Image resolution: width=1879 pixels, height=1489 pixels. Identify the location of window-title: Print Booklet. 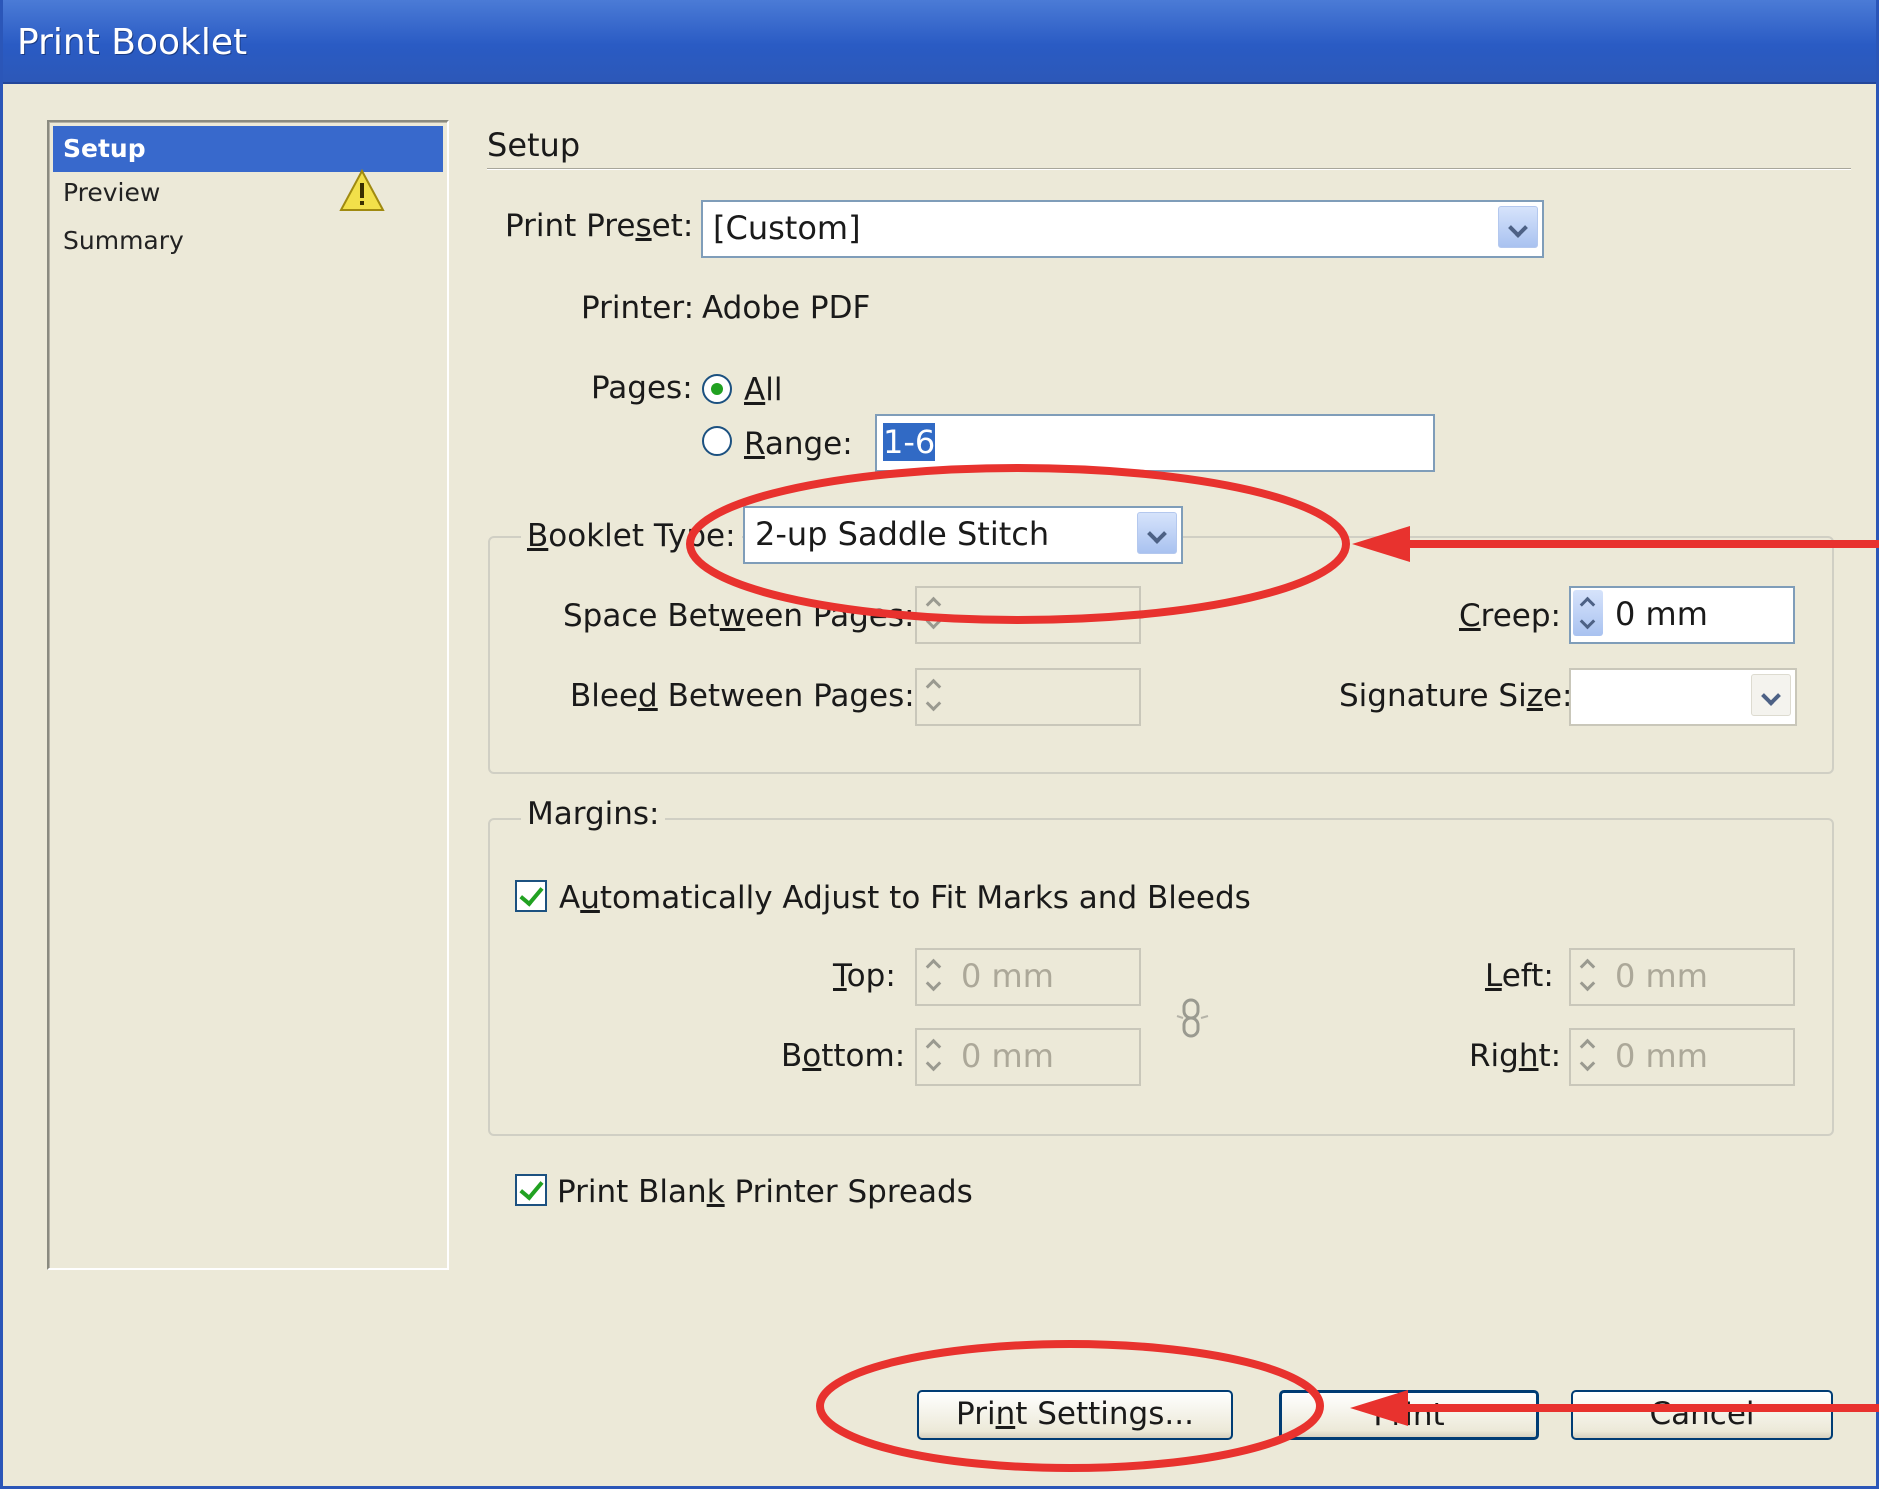
(132, 42).